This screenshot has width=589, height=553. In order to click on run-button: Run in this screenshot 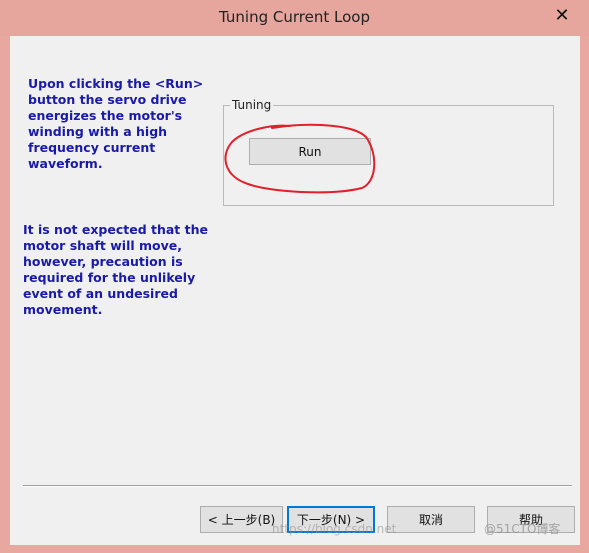, I will do `click(310, 151)`.